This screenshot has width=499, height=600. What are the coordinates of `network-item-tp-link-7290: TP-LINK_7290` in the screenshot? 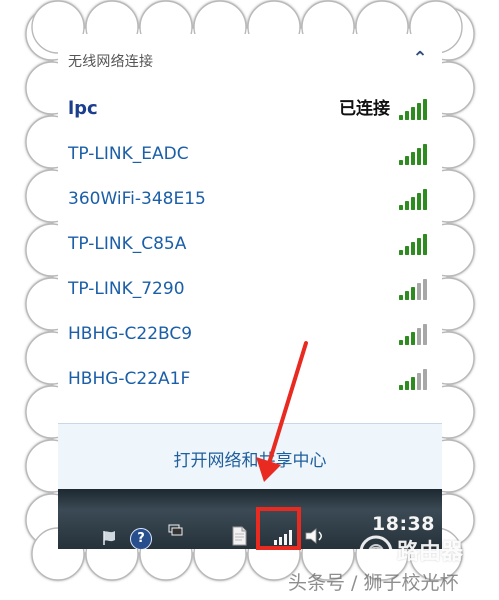 It's located at (250, 289).